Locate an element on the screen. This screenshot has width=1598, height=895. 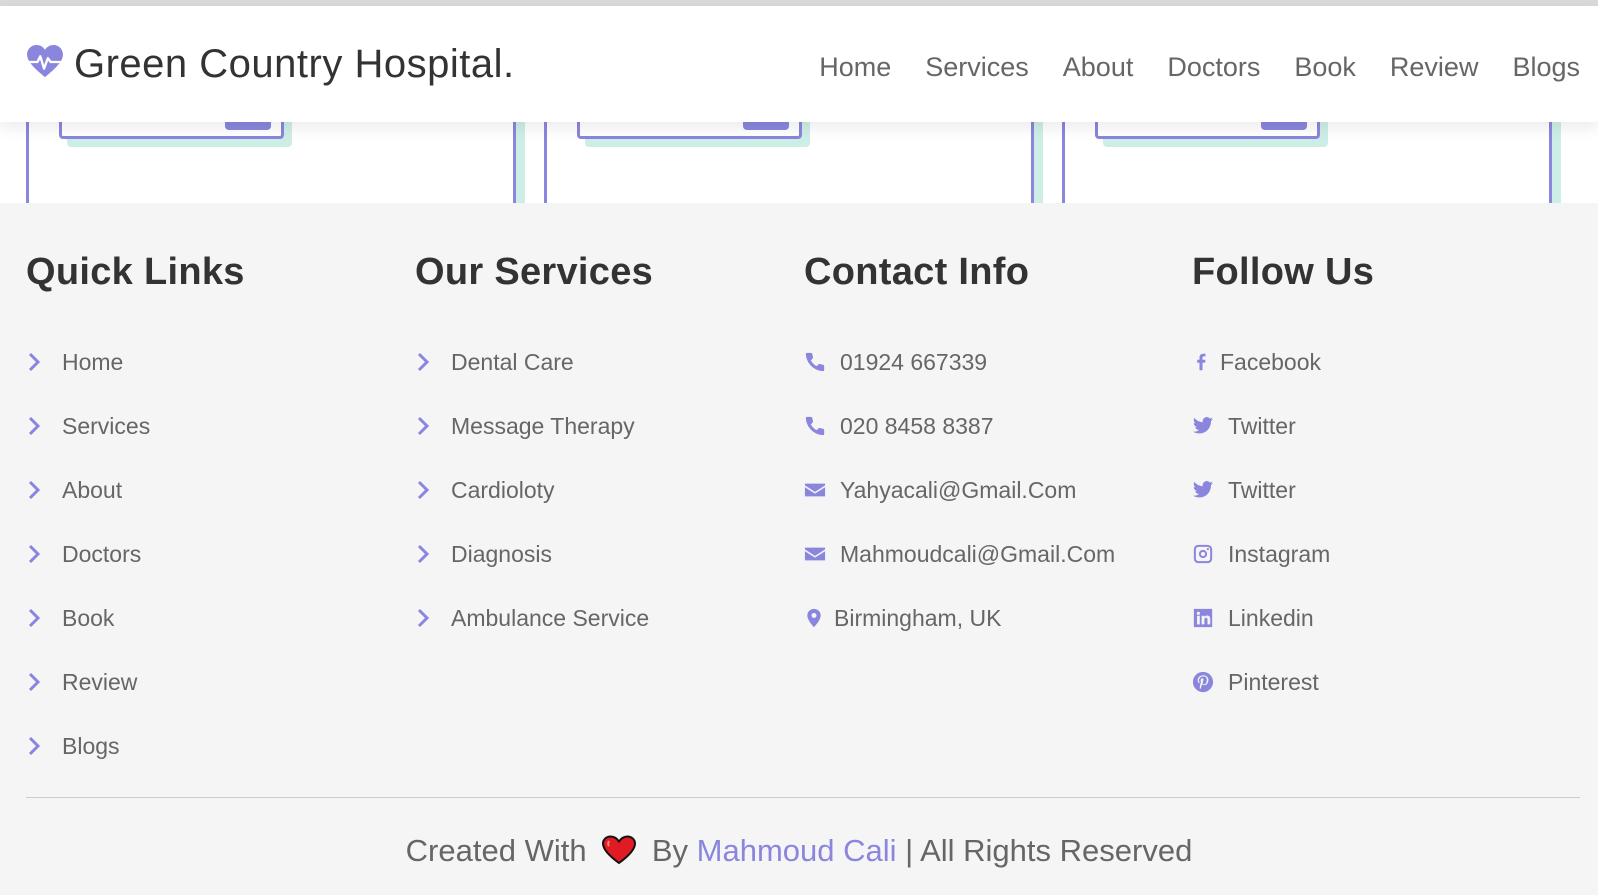
quick-link-about: About is located at coordinates (211, 490).